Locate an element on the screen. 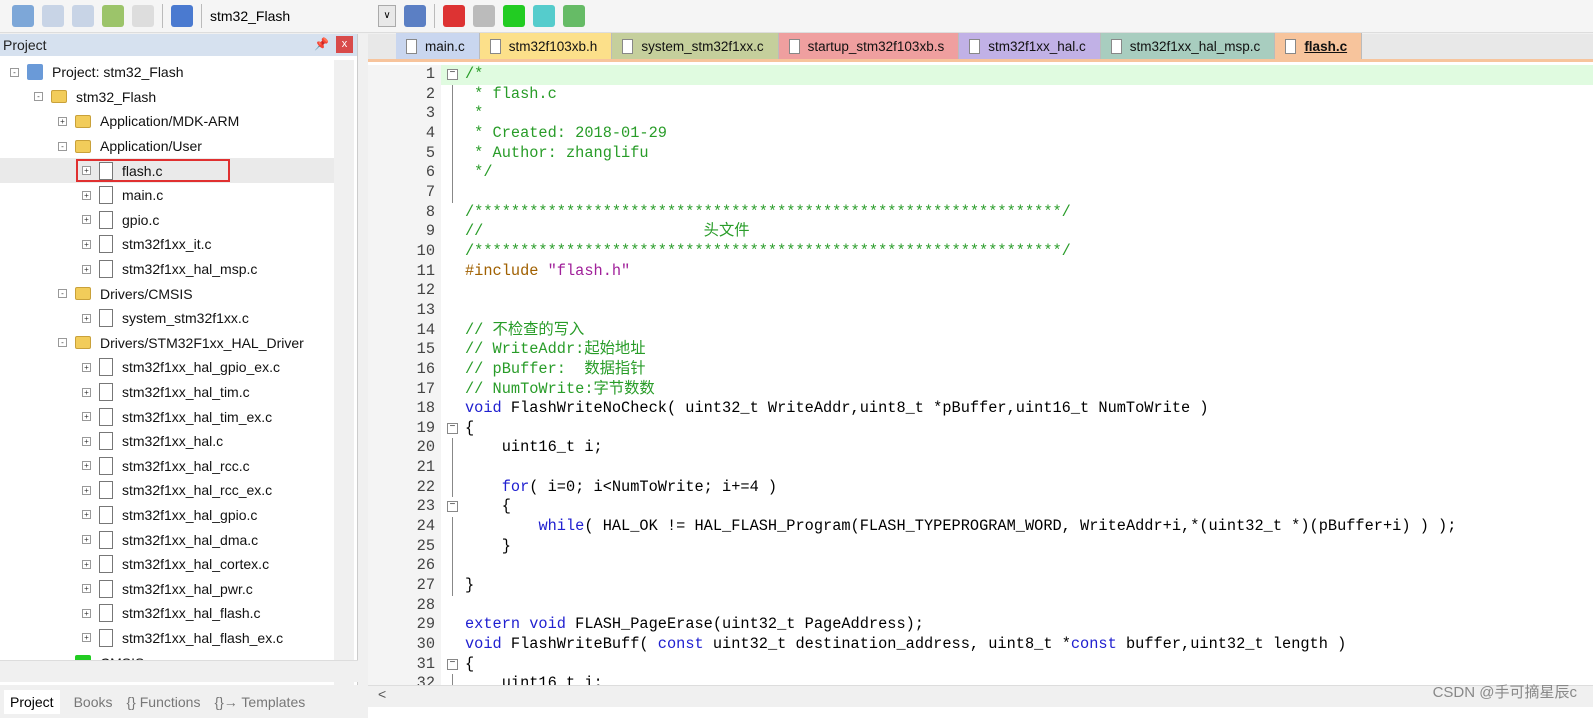 The height and width of the screenshot is (718, 1593). debug-icon is located at coordinates (514, 16).